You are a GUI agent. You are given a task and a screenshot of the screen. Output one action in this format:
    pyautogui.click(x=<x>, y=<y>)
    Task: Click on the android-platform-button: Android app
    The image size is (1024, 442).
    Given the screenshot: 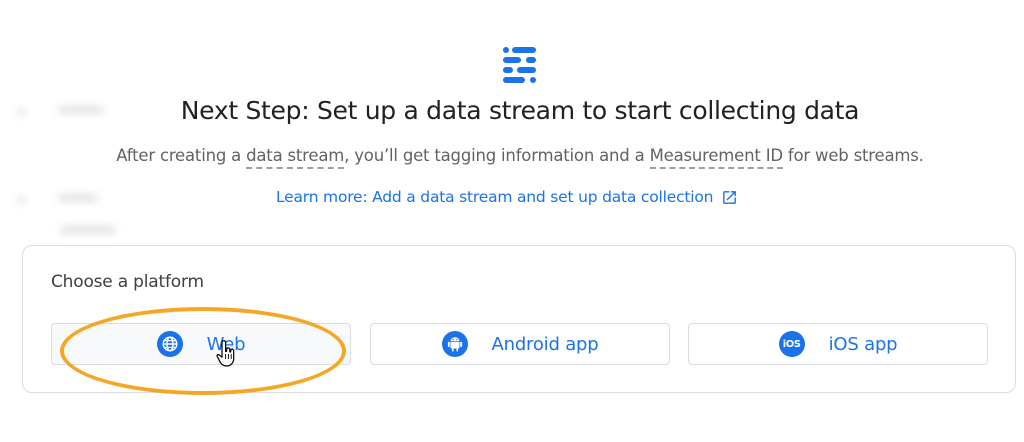 What is the action you would take?
    pyautogui.click(x=520, y=344)
    